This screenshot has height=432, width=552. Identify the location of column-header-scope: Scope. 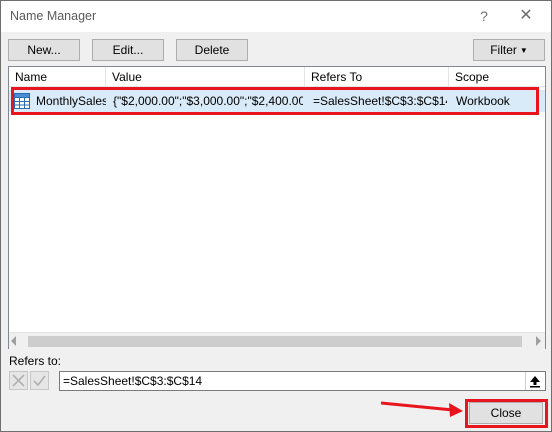
(497, 77).